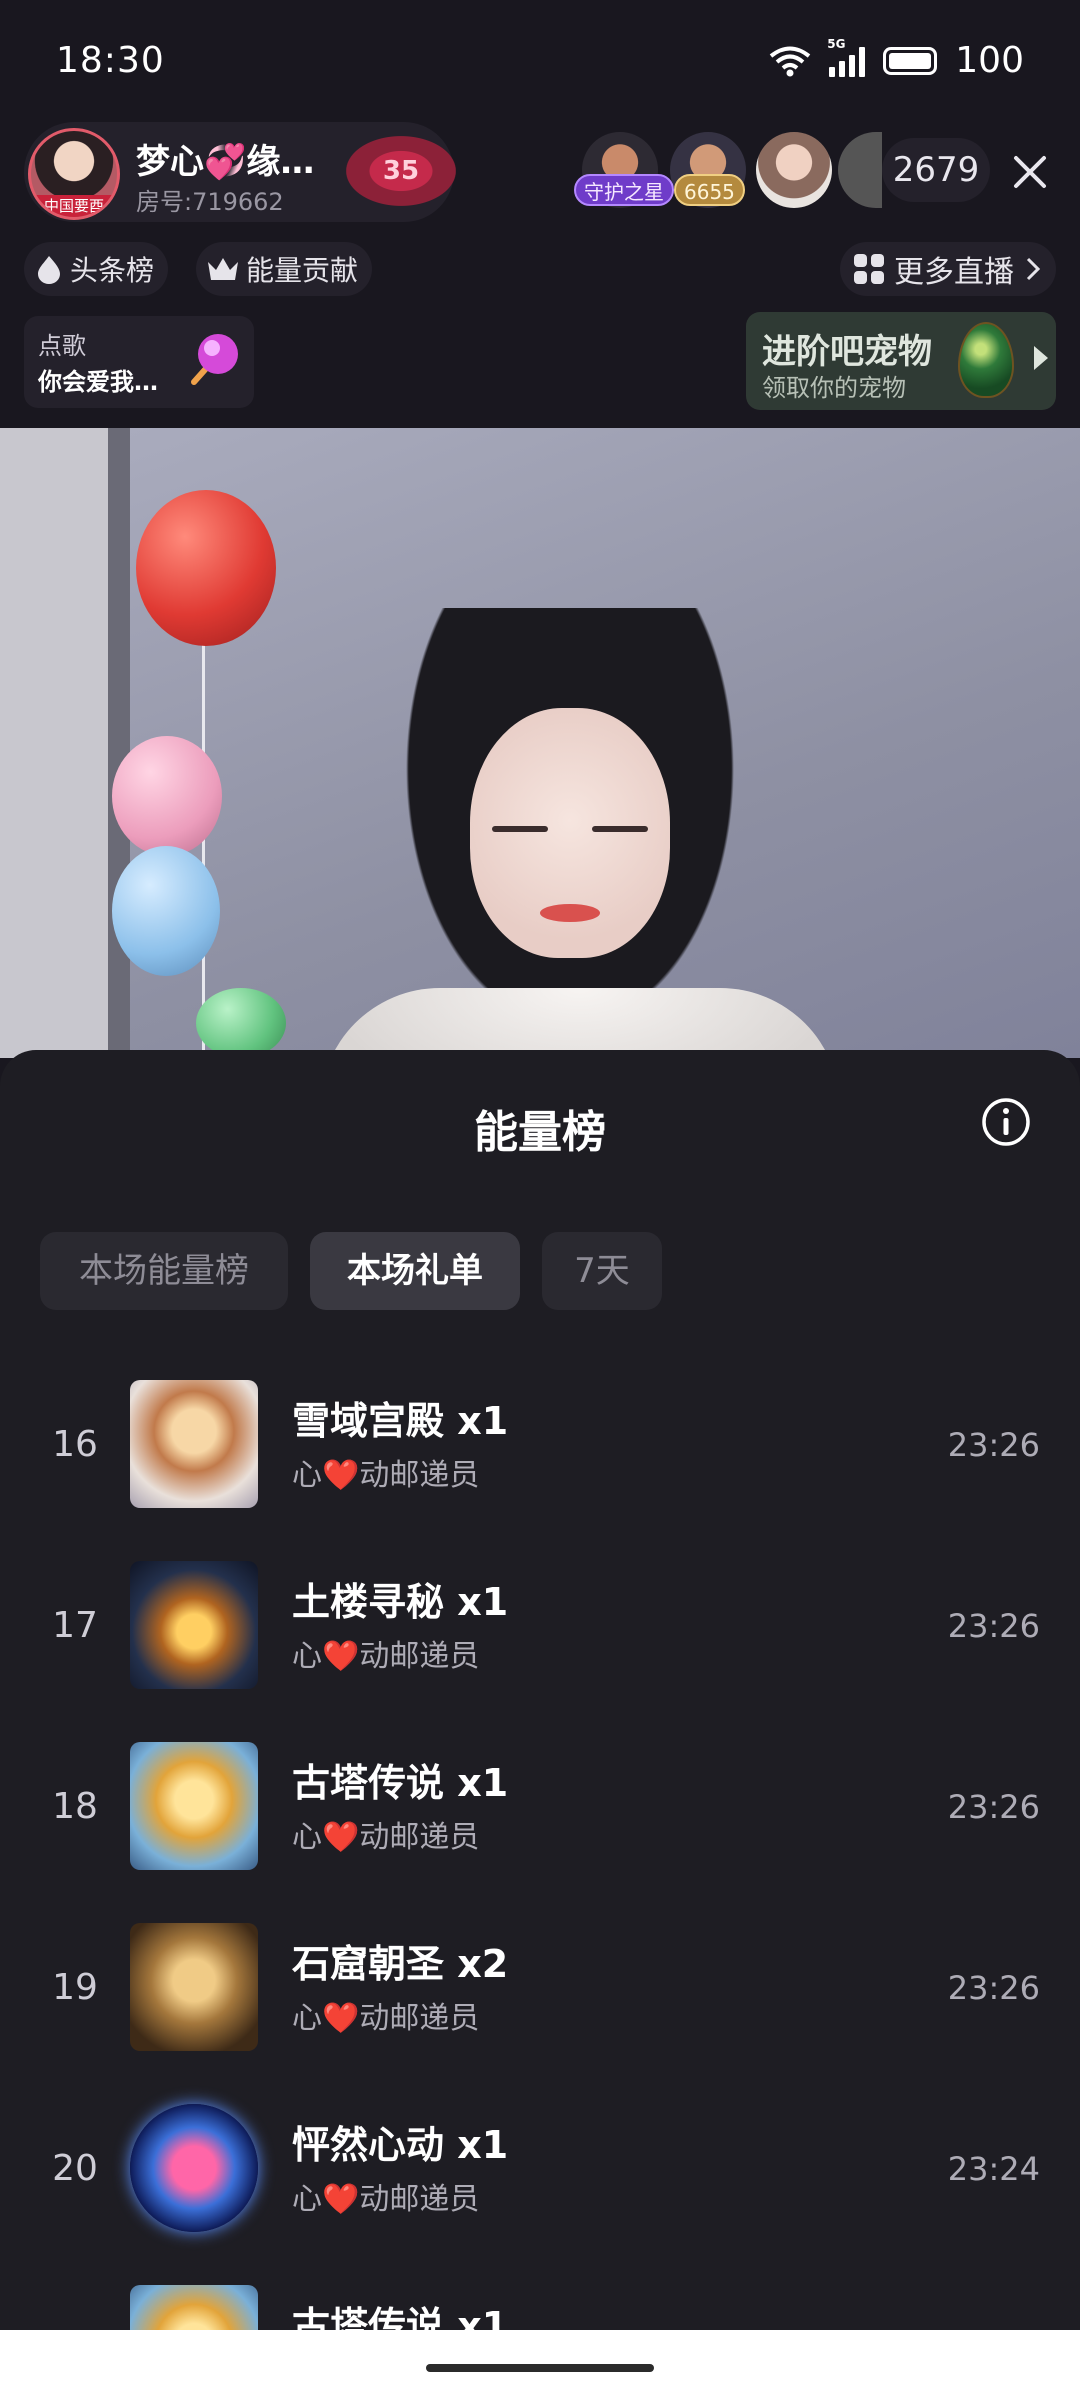 This screenshot has width=1080, height=2400. What do you see at coordinates (986, 360) in the screenshot?
I see `egg-icon` at bounding box center [986, 360].